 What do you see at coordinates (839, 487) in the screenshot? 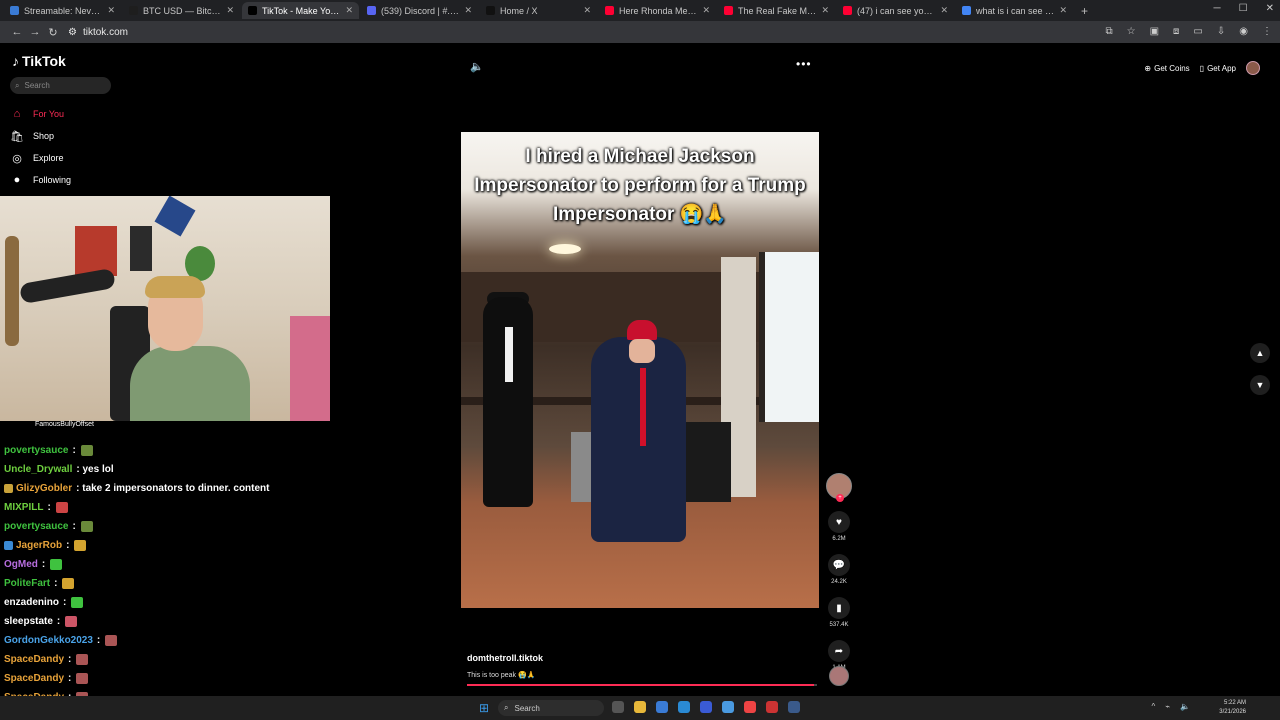
I see `creator-avatar: +` at bounding box center [839, 487].